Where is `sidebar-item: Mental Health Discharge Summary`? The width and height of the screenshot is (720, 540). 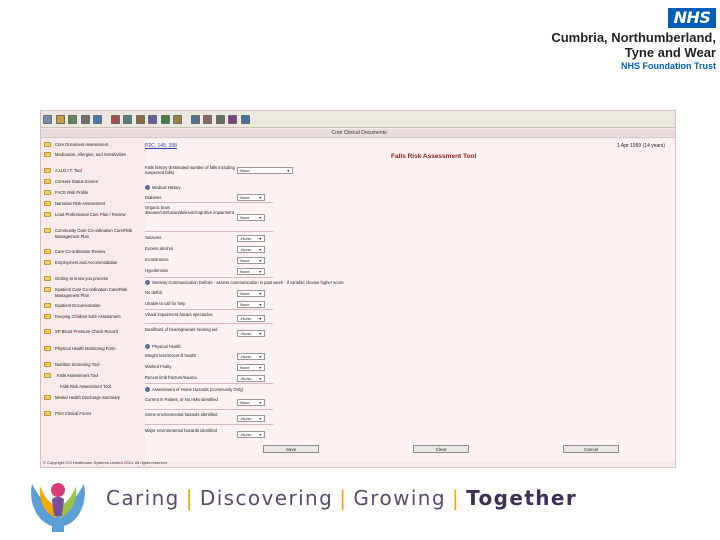 sidebar-item: Mental Health Discharge Summary is located at coordinates (91, 398).